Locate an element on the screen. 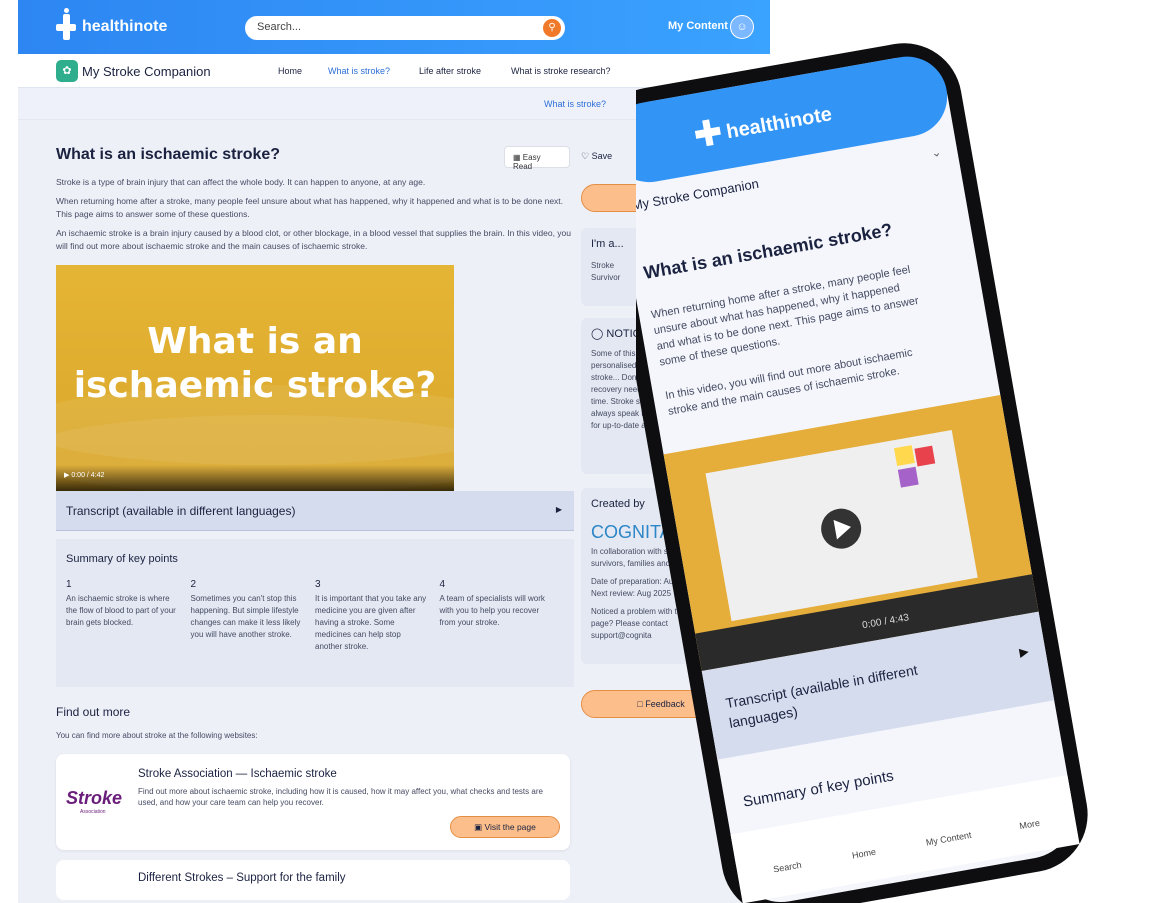 This screenshot has height=903, width=1152. video-title: What is an ischaemic stroke? is located at coordinates (255, 363).